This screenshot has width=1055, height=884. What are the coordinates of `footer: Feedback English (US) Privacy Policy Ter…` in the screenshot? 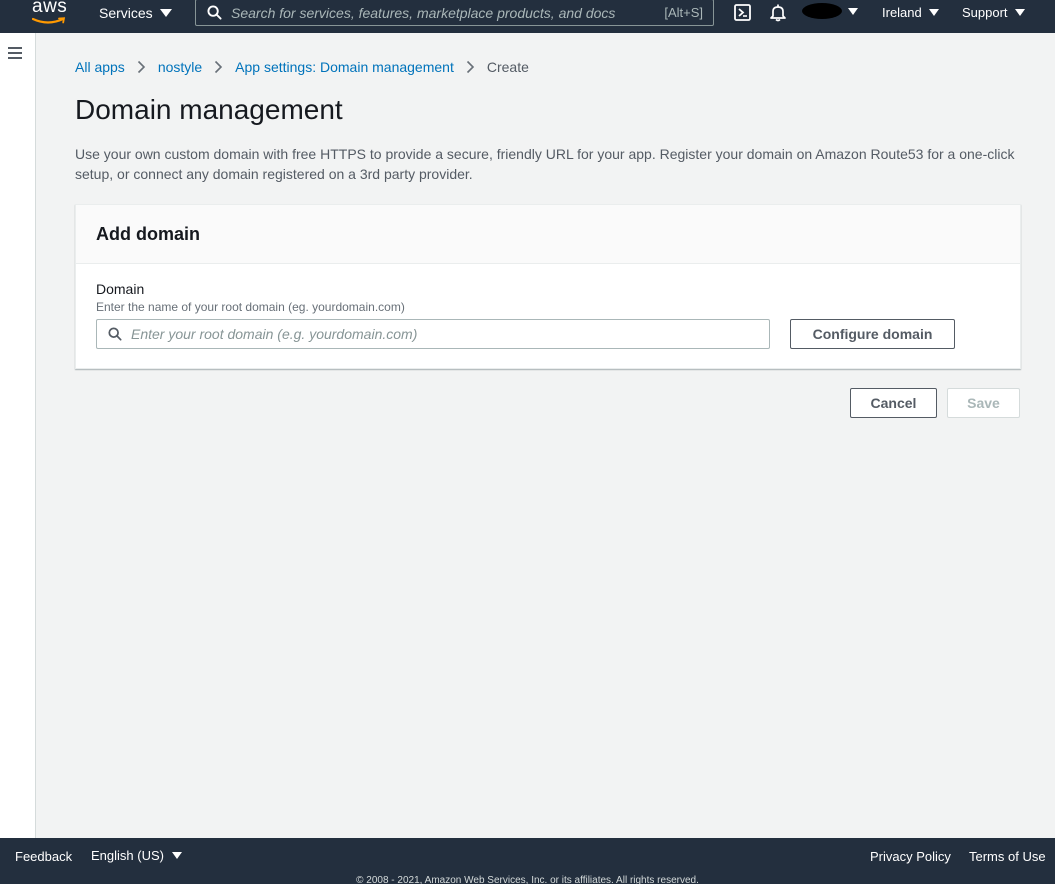 It's located at (527, 861).